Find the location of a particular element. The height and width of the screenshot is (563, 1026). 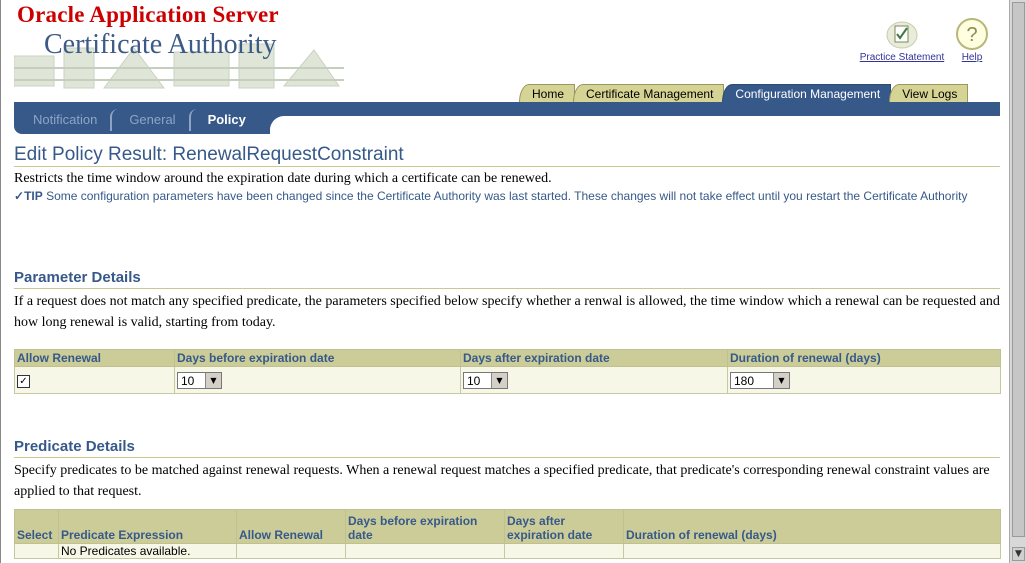

duration-cell: 180 ▼ is located at coordinates (864, 380).